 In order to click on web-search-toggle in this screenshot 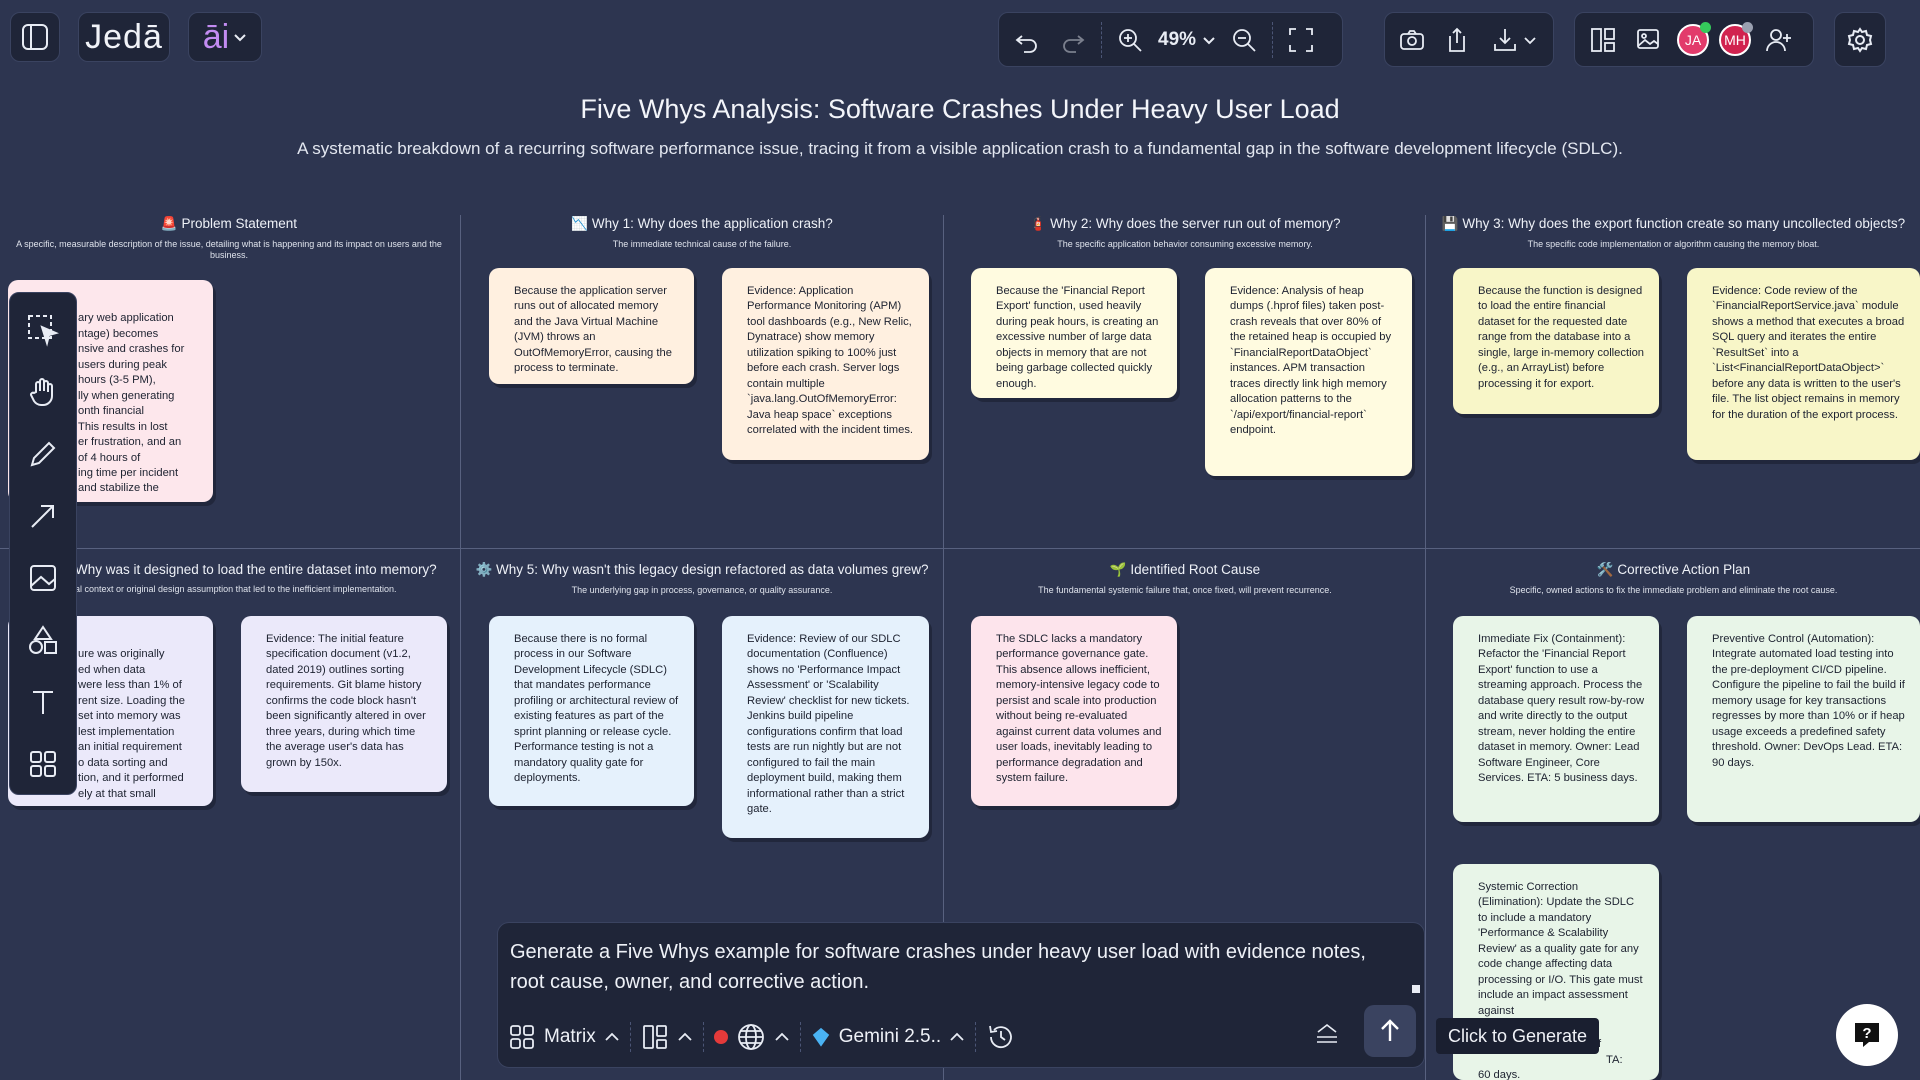, I will do `click(751, 1037)`.